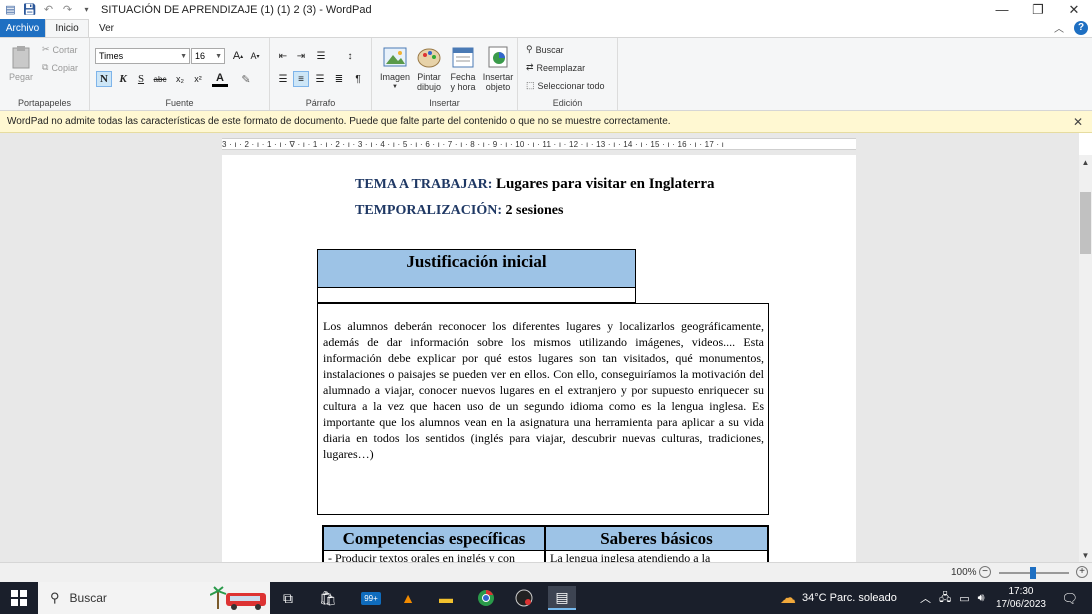 The height and width of the screenshot is (614, 1092). Describe the element at coordinates (424, 184) in the screenshot. I see `tema-label: TEMA A TRABAJAR:` at that location.